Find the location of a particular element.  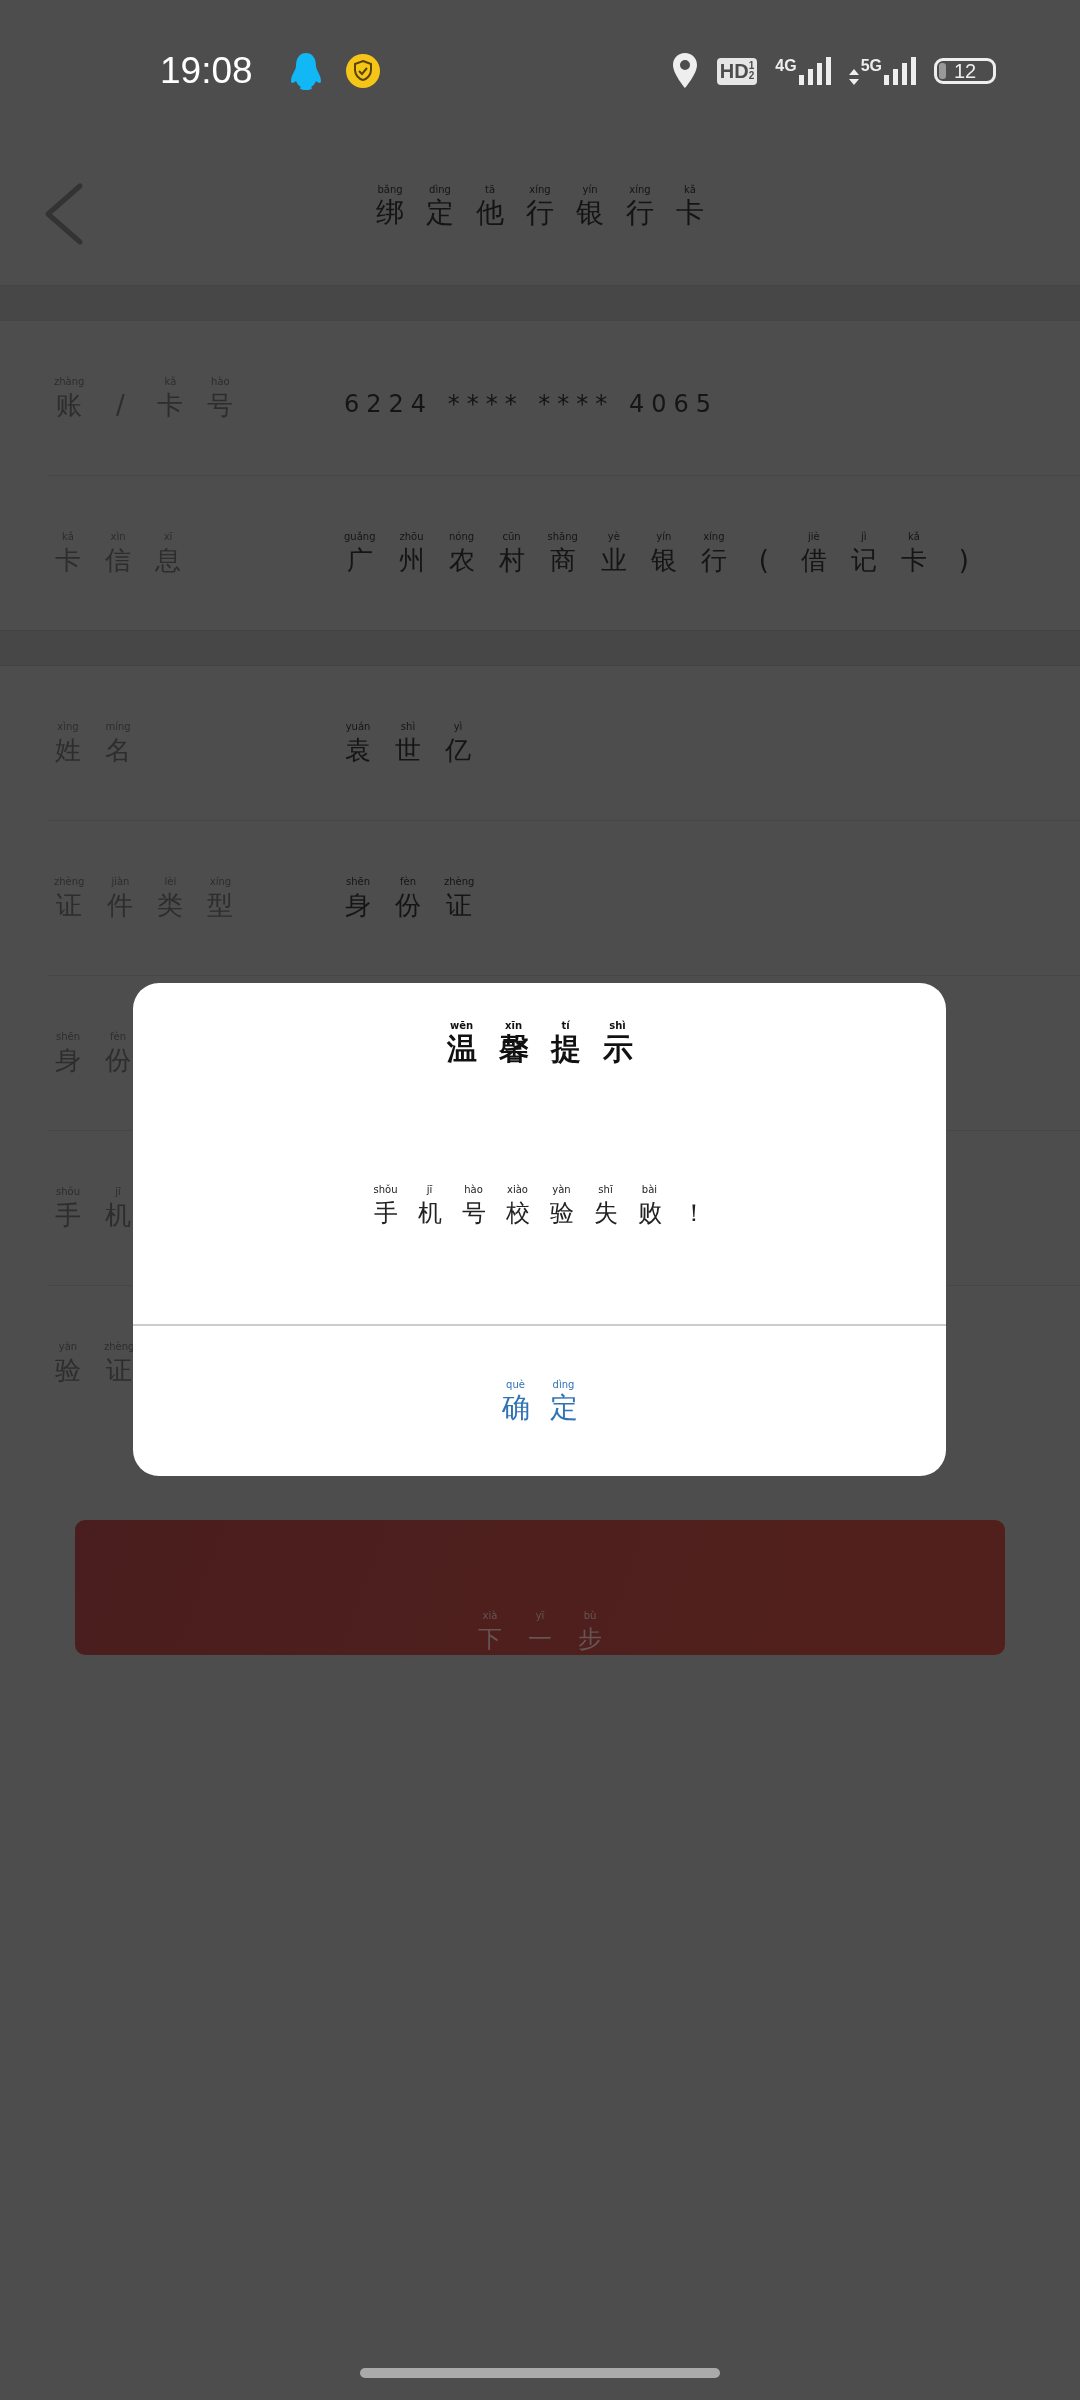

data-arrows-icon is located at coordinates (853, 77).